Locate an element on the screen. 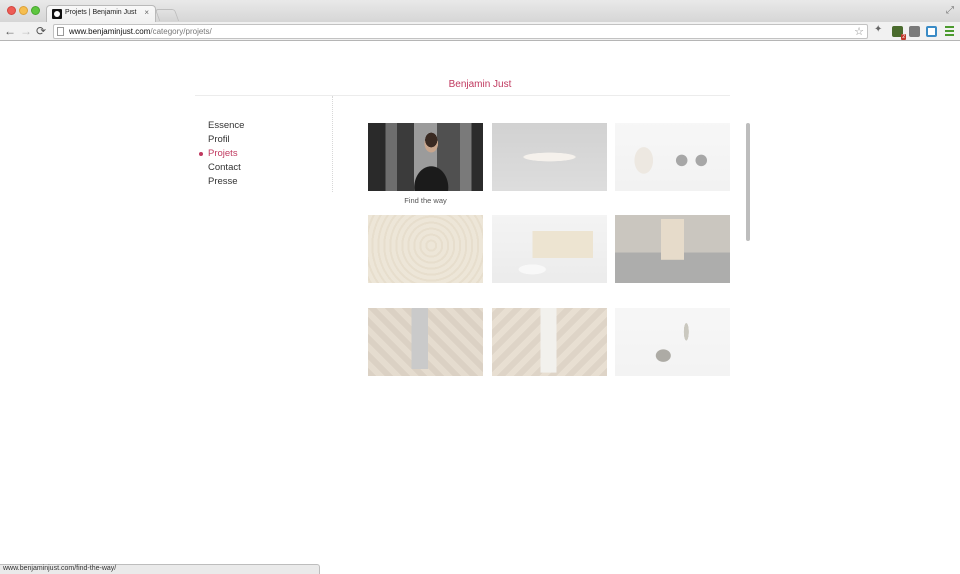 This screenshot has width=960, height=574. person-drawing-photo is located at coordinates (425, 157).